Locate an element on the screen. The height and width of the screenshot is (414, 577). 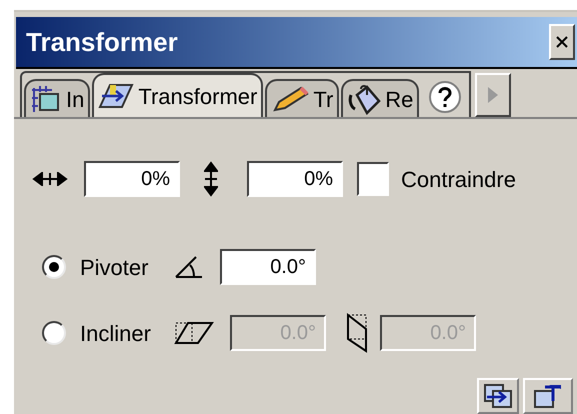
copy-transform-button is located at coordinates (498, 396).